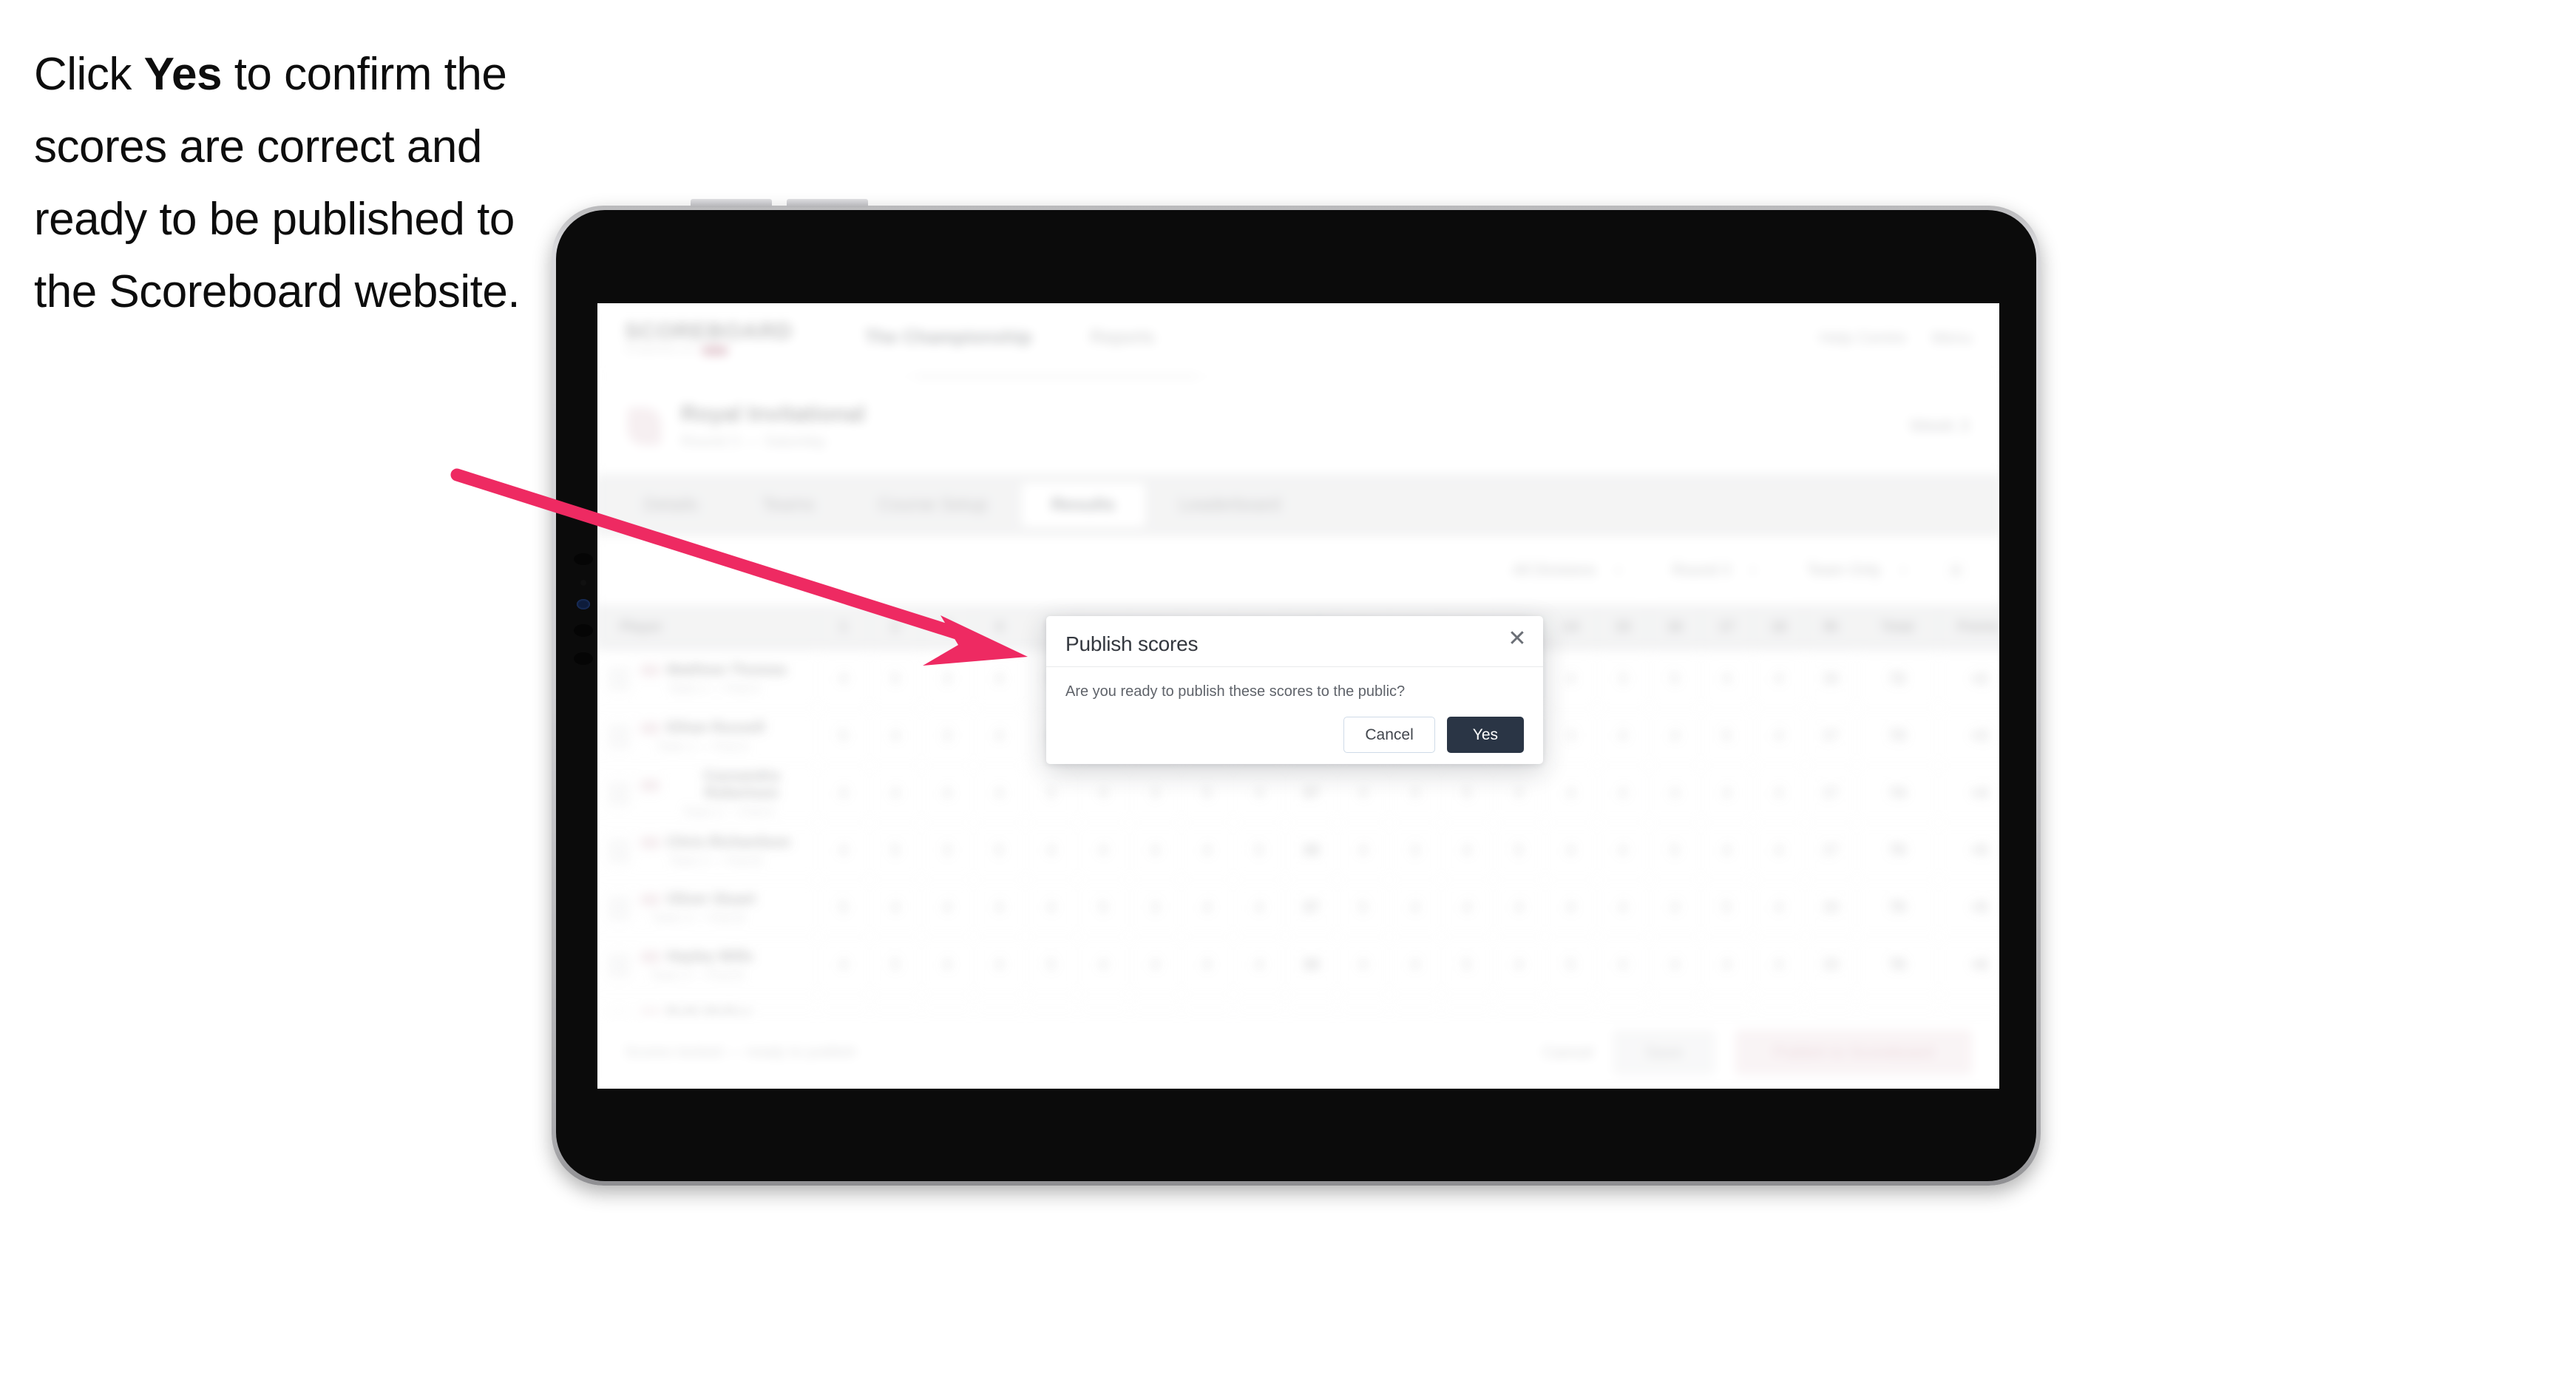 The image size is (2576, 1386). Describe the element at coordinates (1830, 679) in the screenshot. I see `score-cell: 36` at that location.